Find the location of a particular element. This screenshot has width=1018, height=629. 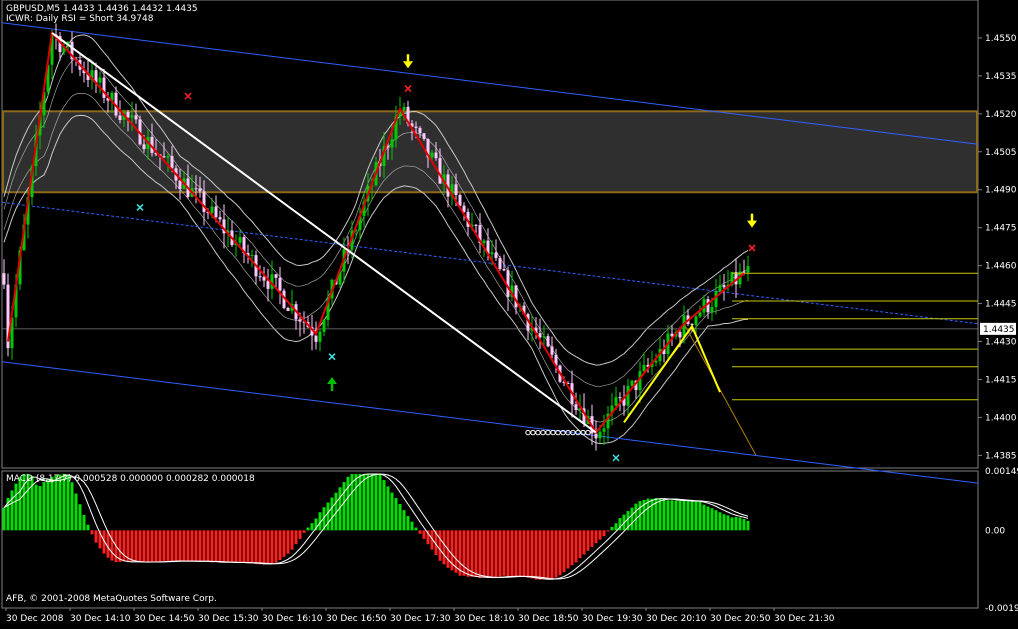

x-tick-label: 30 Dec 20:10 is located at coordinates (676, 619).